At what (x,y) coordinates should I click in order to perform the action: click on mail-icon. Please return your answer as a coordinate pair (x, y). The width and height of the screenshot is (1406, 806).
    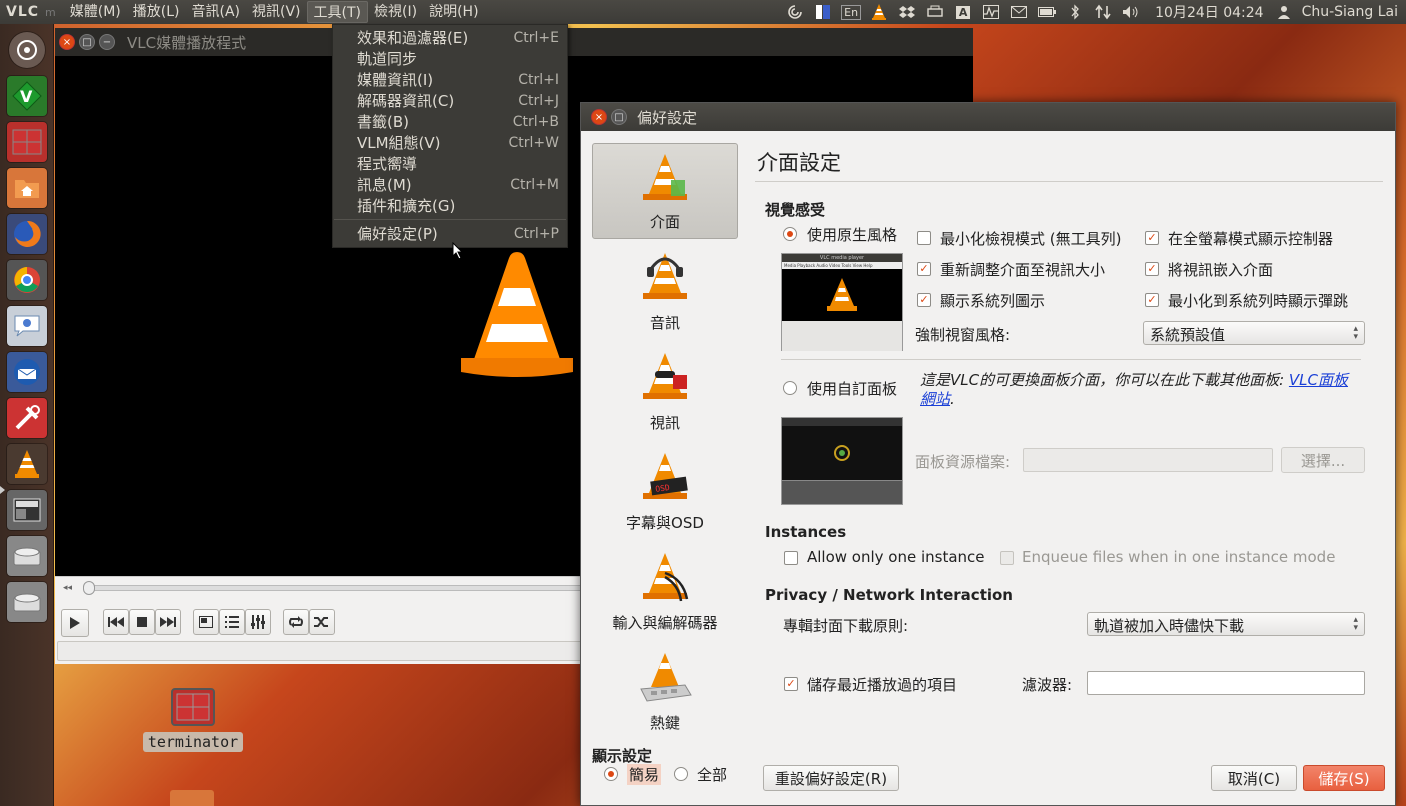
    Looking at the image, I should click on (1019, 12).